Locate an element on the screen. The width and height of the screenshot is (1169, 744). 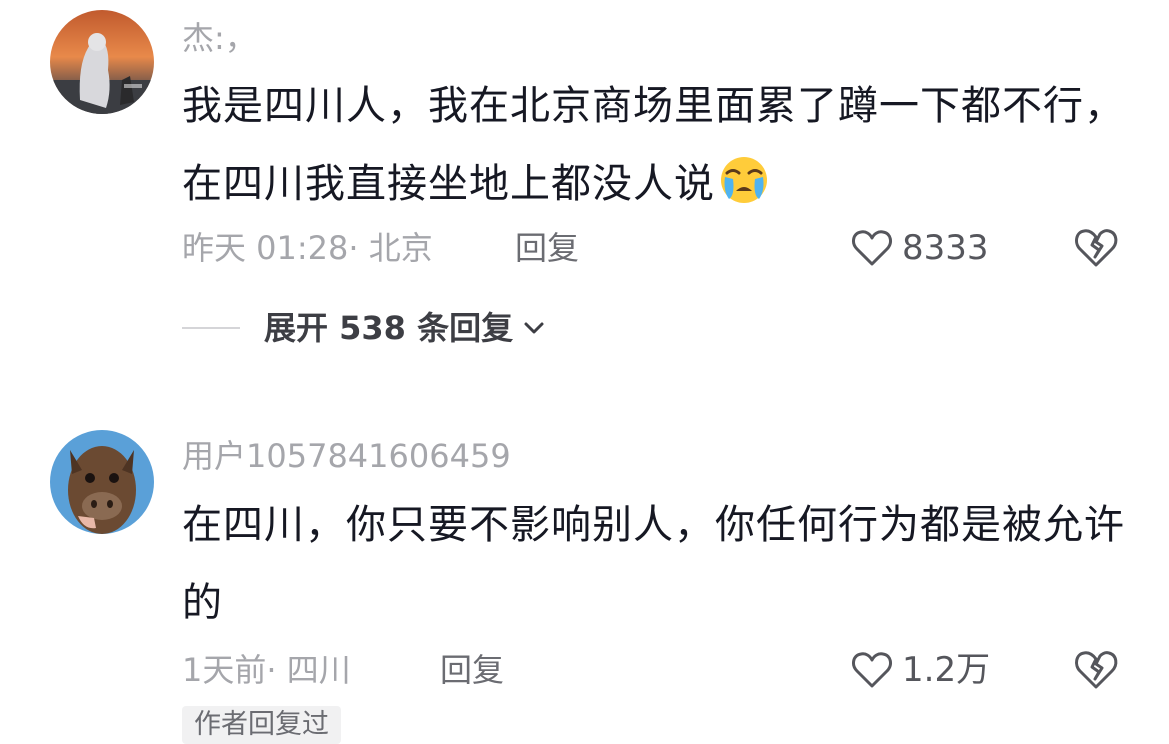
comment-meta: 昨天 01:28· 北京 is located at coordinates (307, 248).